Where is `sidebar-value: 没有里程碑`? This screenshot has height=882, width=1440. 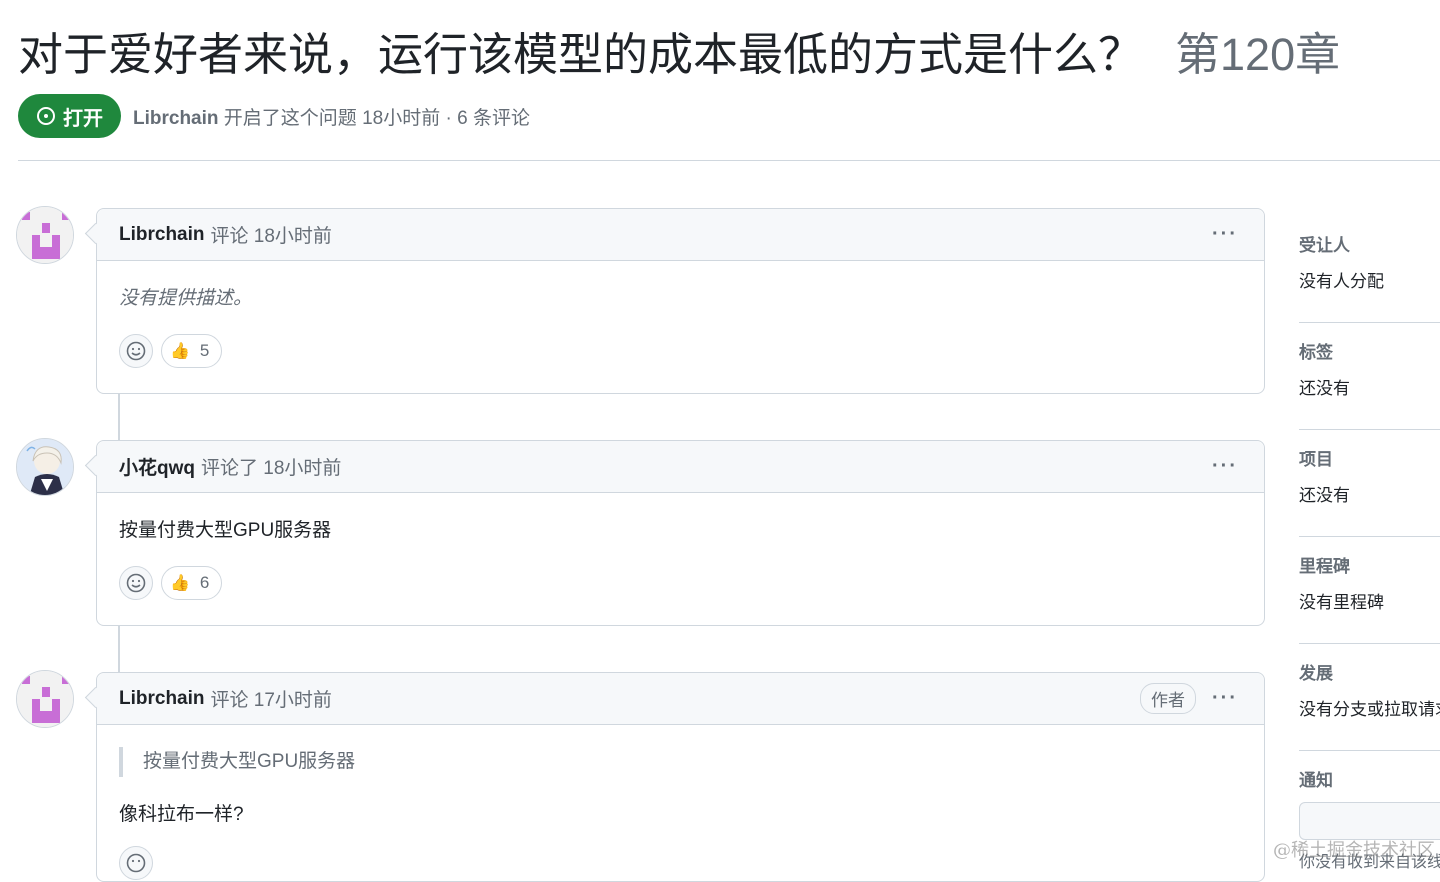
sidebar-value: 没有里程碑 is located at coordinates (1341, 602).